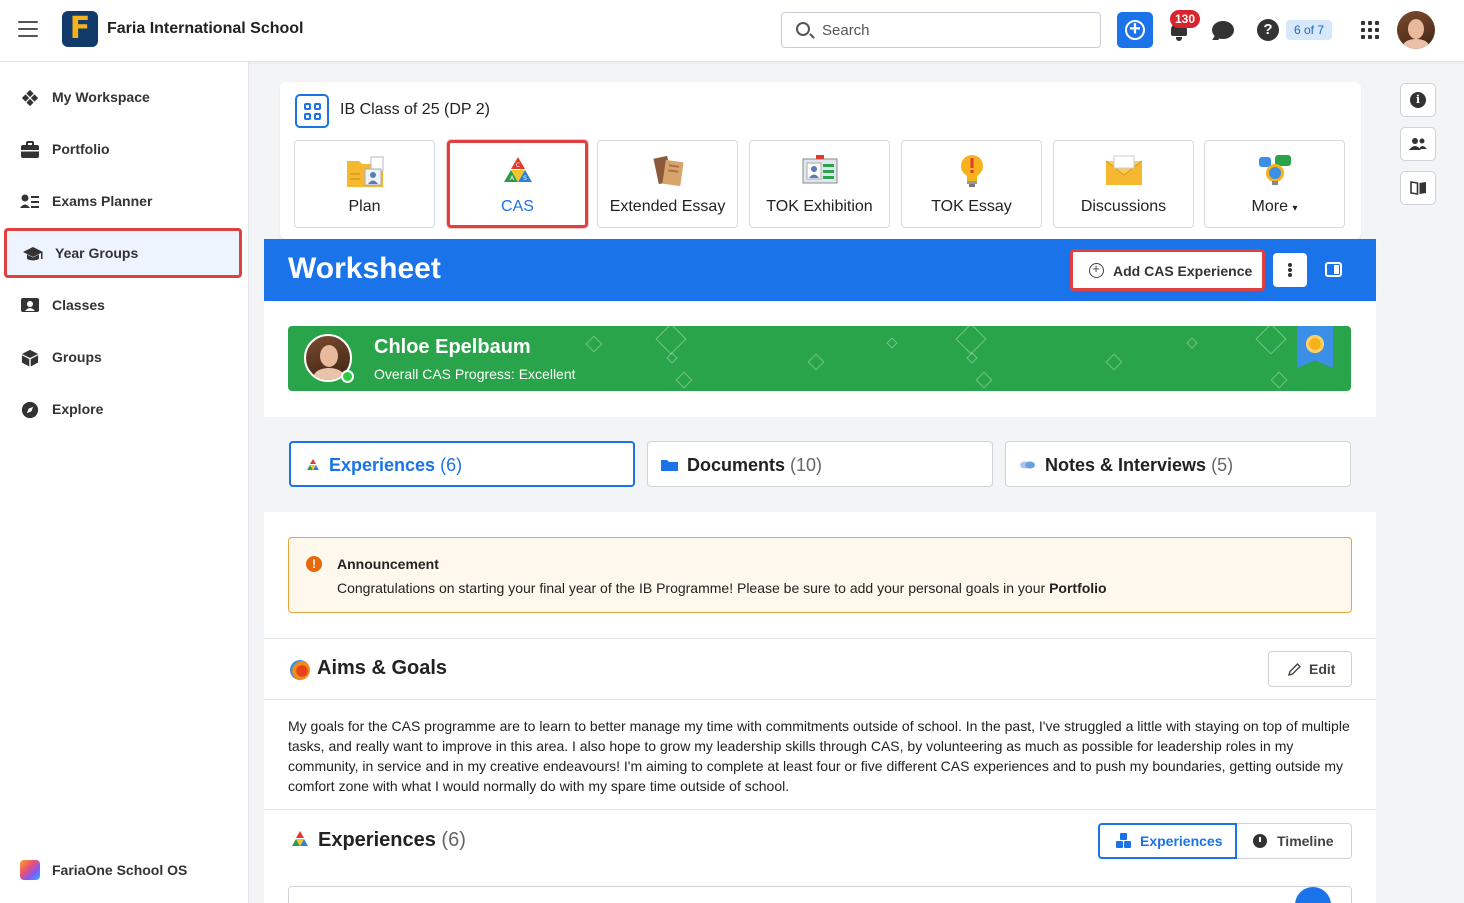  I want to click on cube-icon, so click(30, 358).